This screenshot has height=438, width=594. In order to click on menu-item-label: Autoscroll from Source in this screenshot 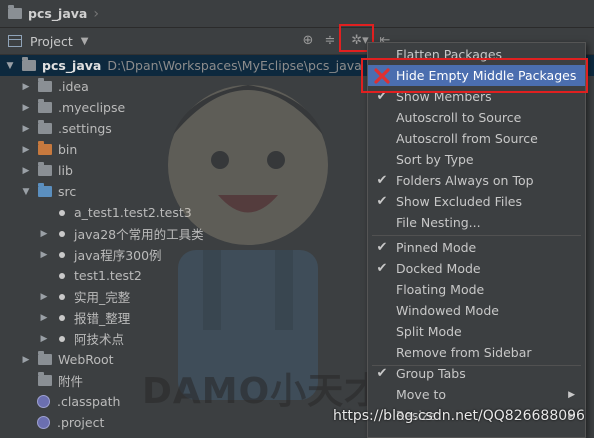, I will do `click(467, 138)`.